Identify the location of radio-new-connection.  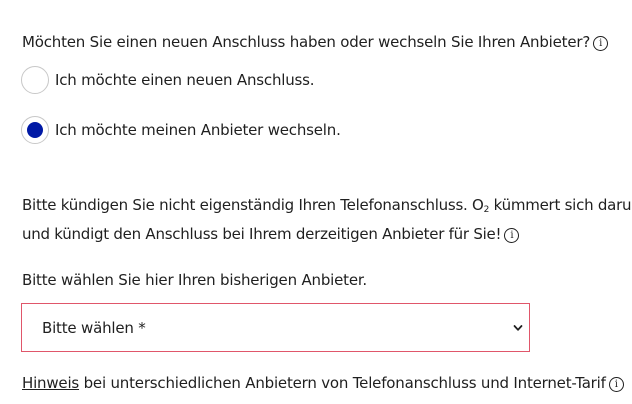
(35, 80).